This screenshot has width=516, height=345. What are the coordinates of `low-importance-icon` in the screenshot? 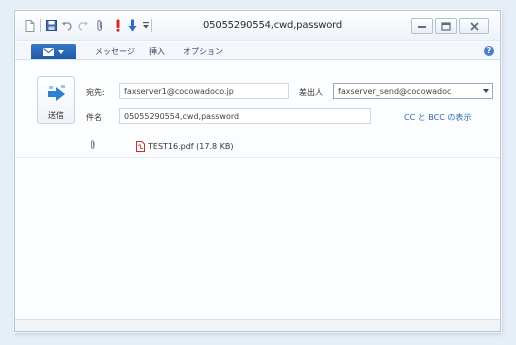 It's located at (132, 25).